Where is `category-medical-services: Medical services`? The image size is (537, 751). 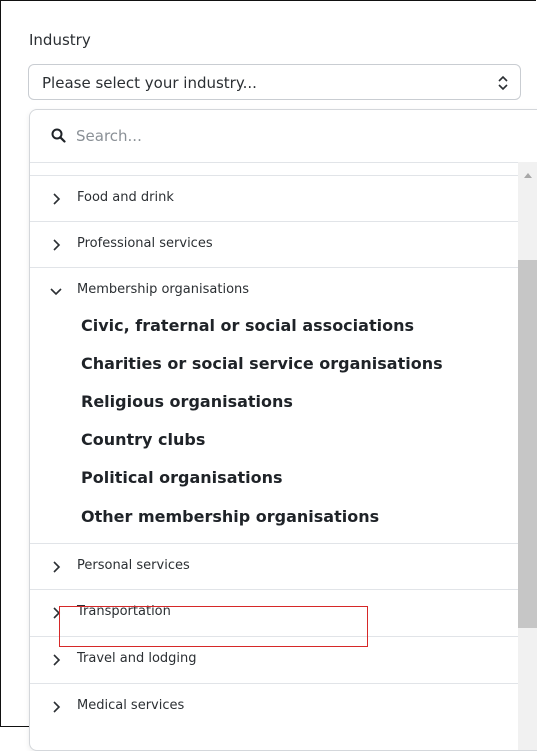
category-medical-services: Medical services is located at coordinates (274, 706).